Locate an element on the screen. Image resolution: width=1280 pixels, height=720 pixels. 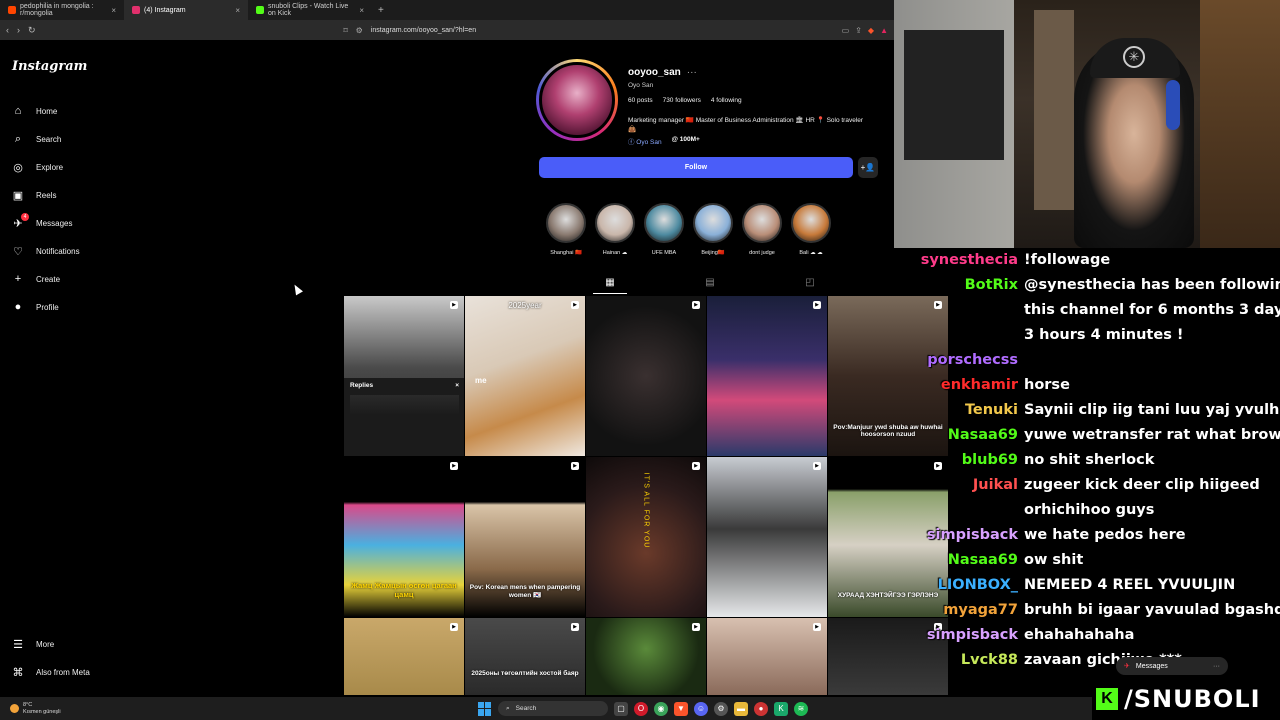
discord-icon: ☺ is located at coordinates (701, 708).